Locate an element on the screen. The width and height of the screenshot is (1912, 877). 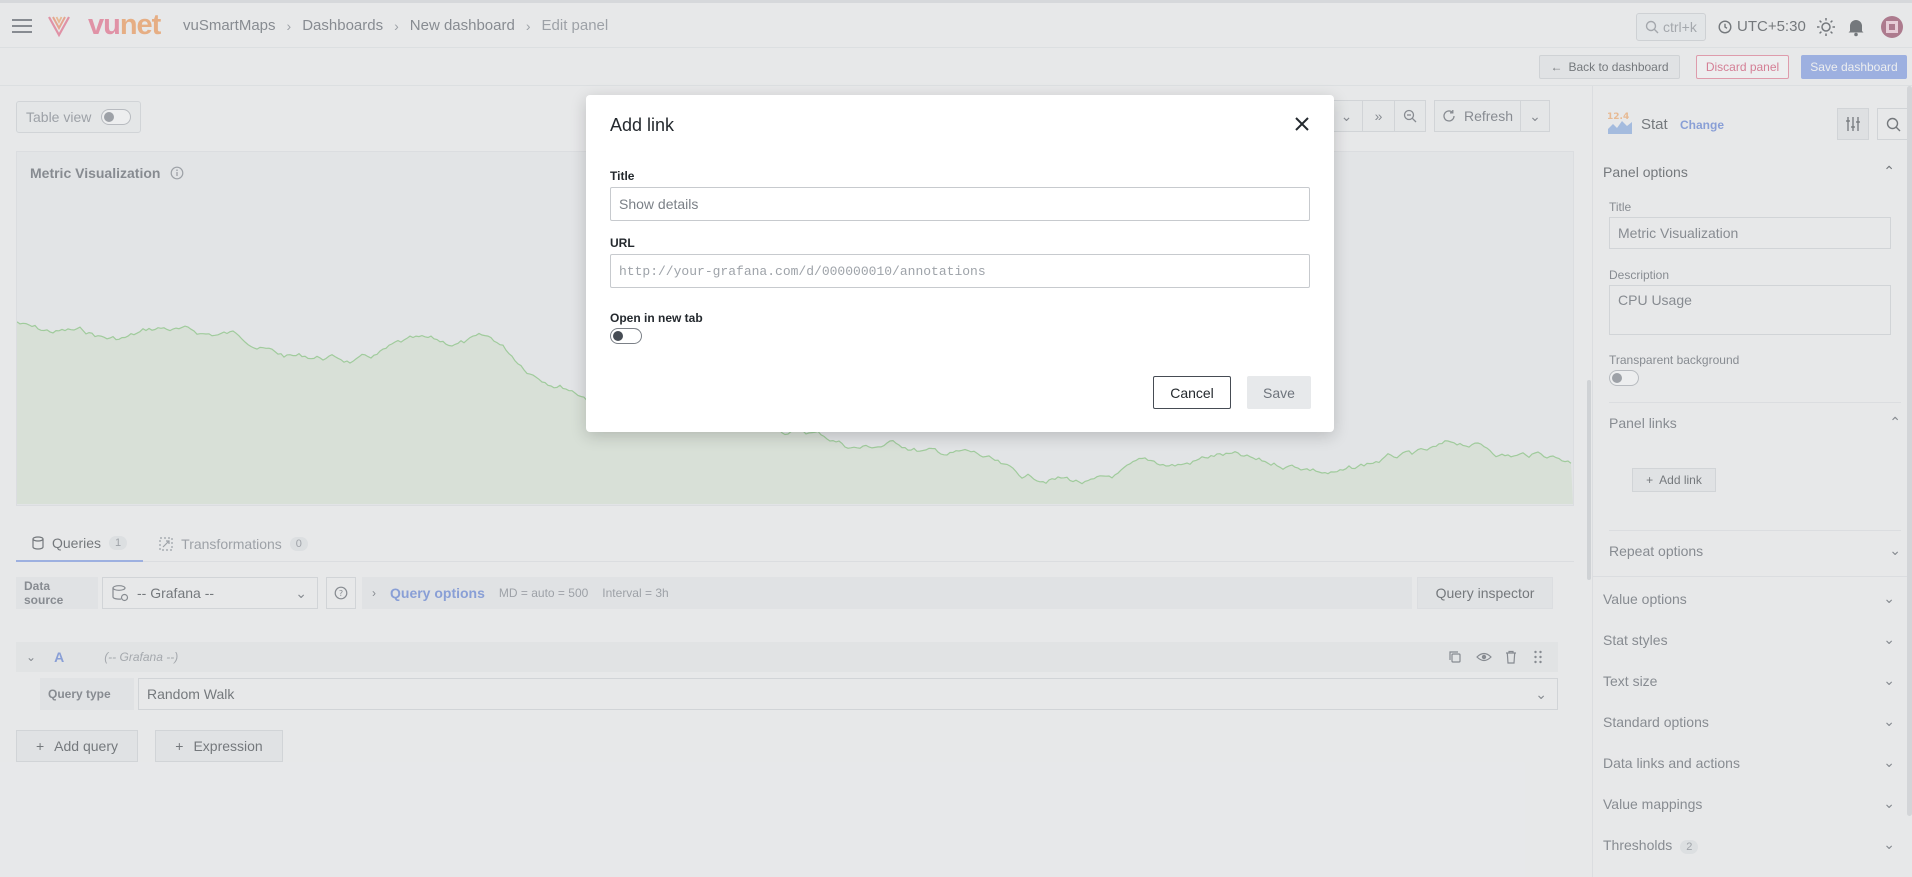
link-title-label: Title is located at coordinates (622, 176).